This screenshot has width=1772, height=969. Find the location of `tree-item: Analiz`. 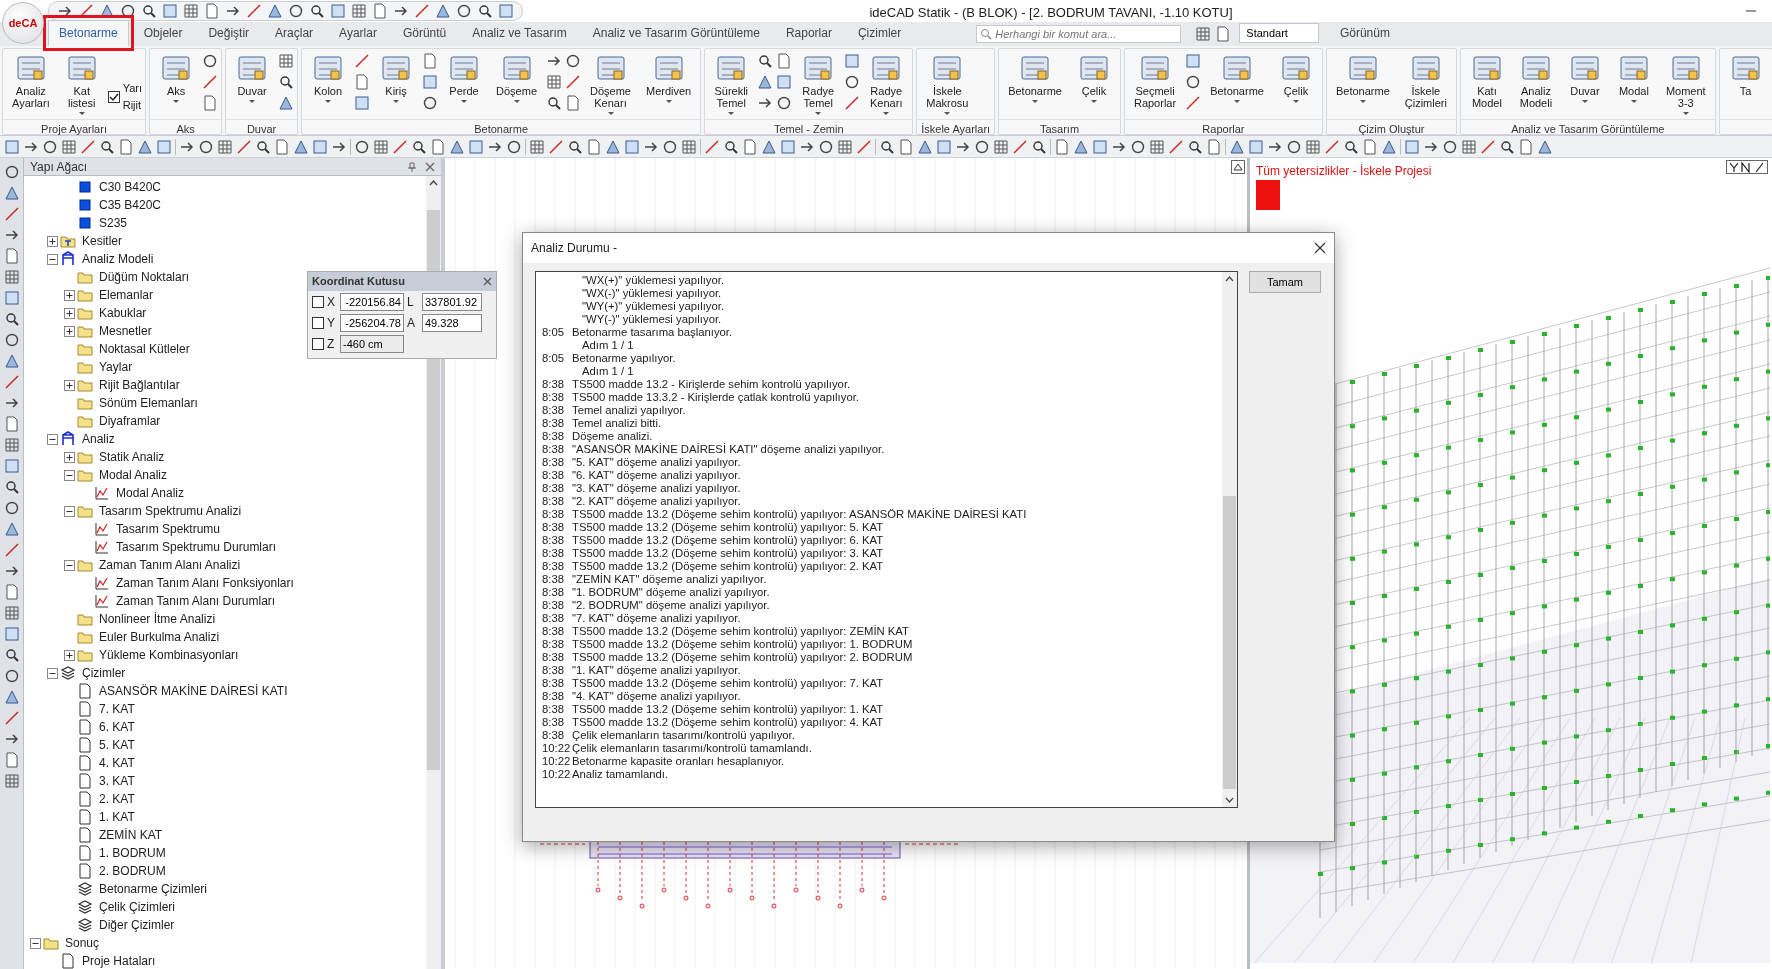

tree-item: Analiz is located at coordinates (98, 439).